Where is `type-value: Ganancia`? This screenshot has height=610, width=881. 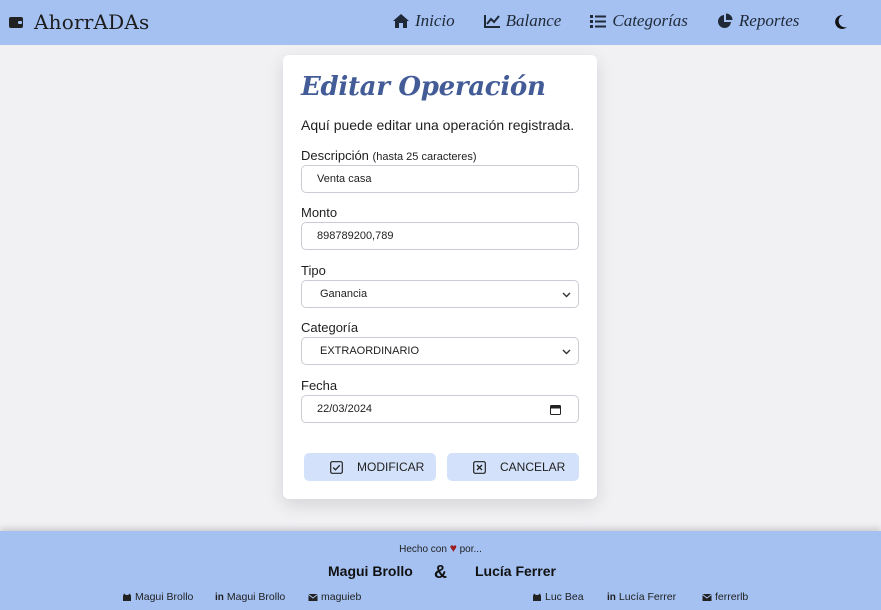
type-value: Ganancia is located at coordinates (344, 294).